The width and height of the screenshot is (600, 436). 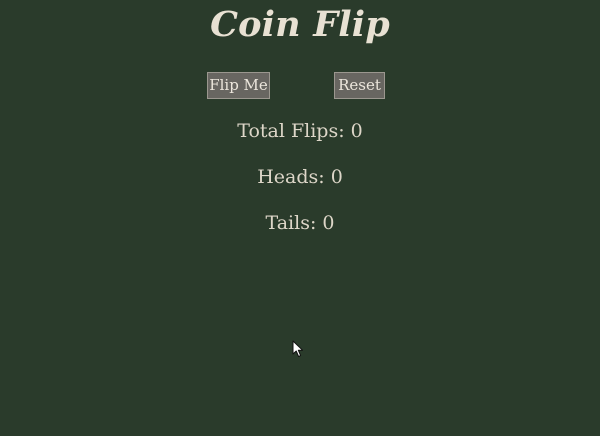 What do you see at coordinates (238, 85) in the screenshot?
I see `flip-button: Flip Me` at bounding box center [238, 85].